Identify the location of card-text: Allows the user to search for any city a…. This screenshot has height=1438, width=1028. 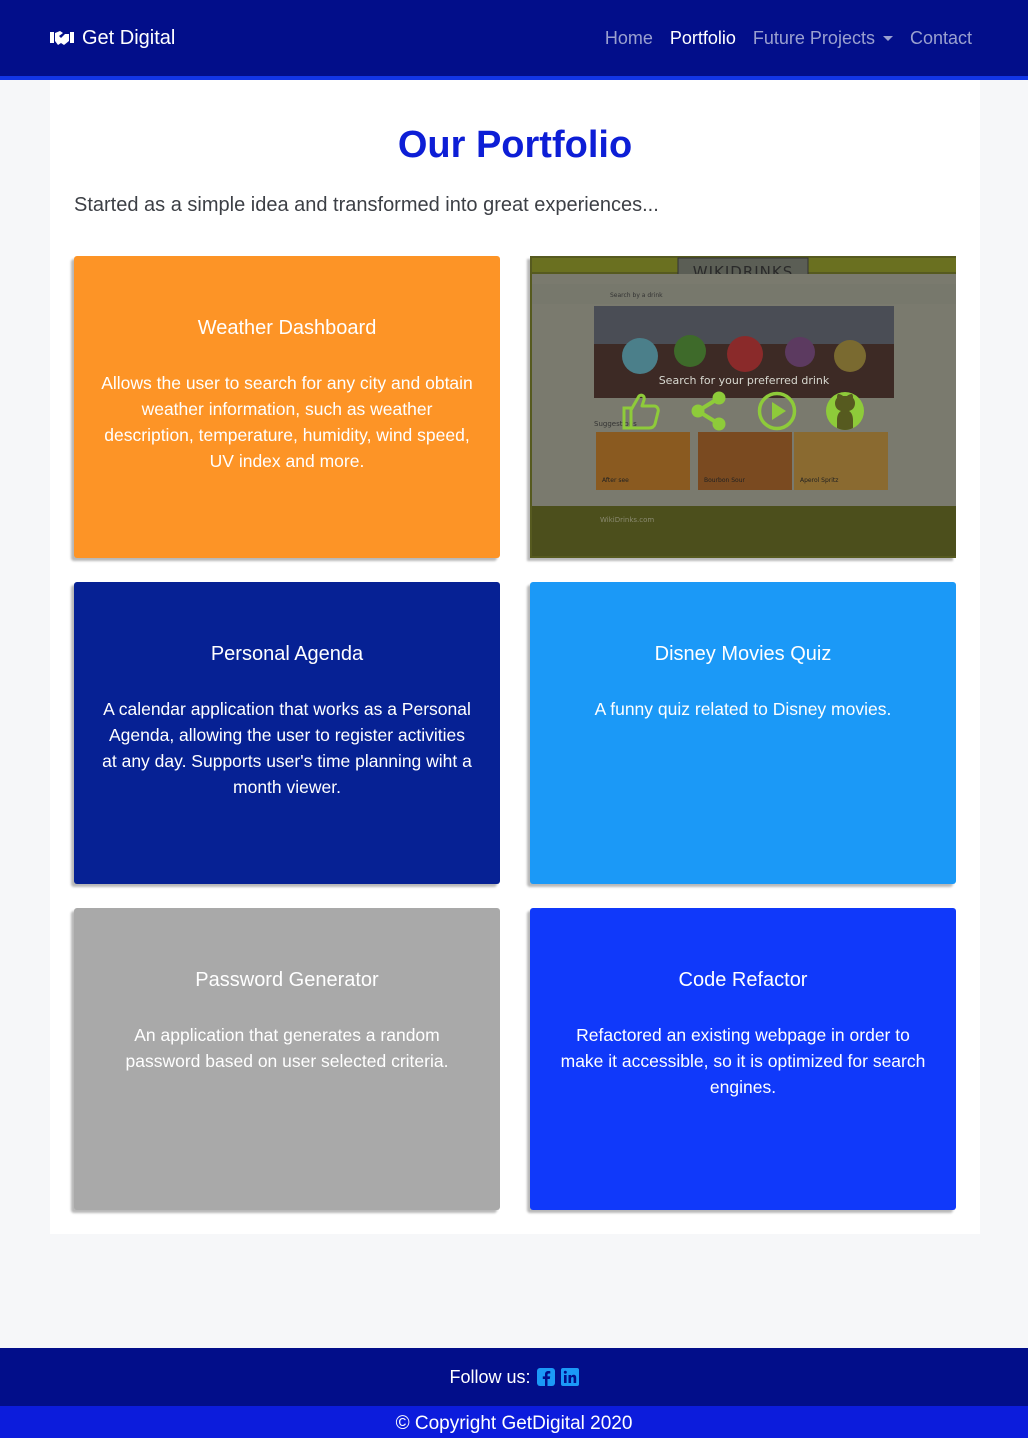
(287, 422).